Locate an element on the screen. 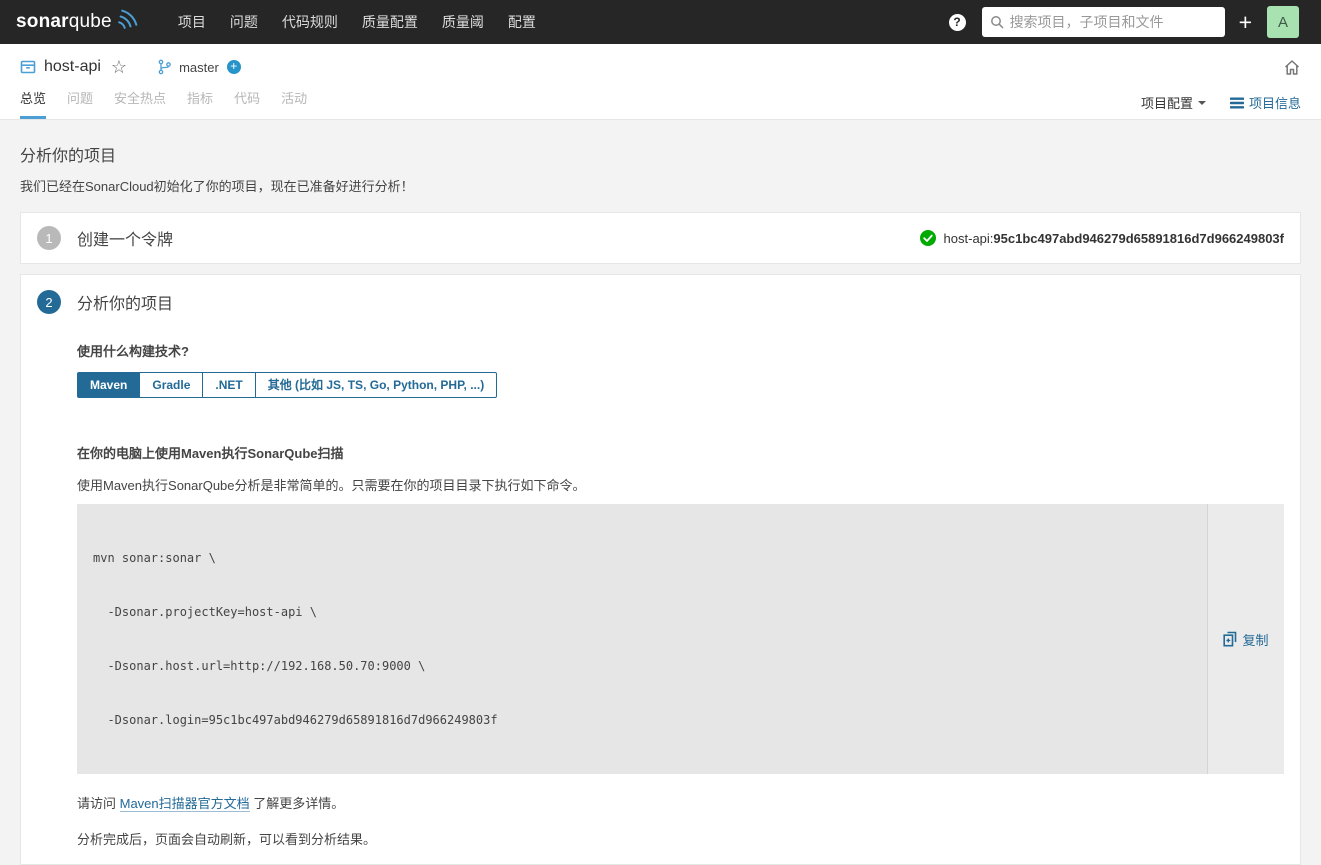 The height and width of the screenshot is (865, 1321). copy-cell: 复制 is located at coordinates (1245, 639).